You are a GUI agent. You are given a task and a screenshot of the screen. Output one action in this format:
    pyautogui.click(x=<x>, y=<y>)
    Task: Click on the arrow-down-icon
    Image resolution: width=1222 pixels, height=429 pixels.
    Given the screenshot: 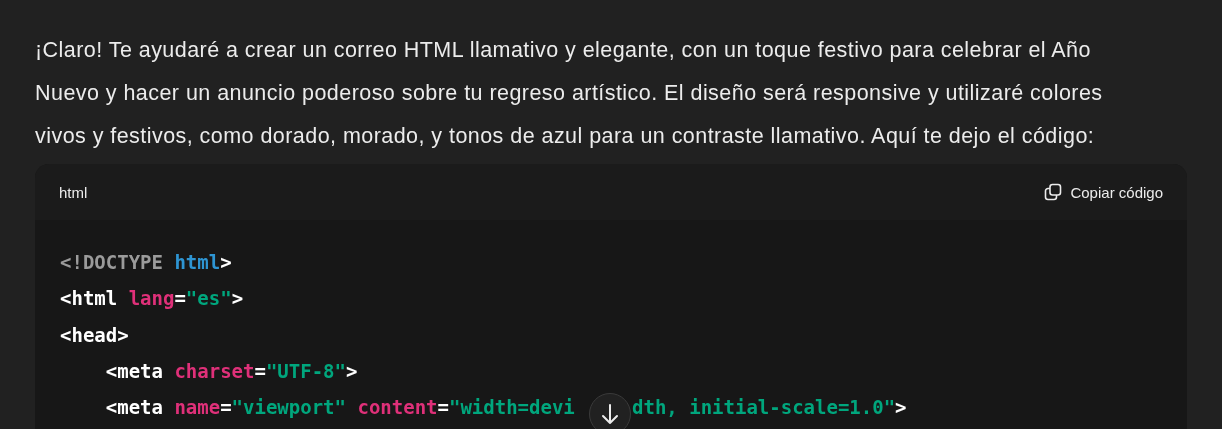 What is the action you would take?
    pyautogui.click(x=610, y=414)
    